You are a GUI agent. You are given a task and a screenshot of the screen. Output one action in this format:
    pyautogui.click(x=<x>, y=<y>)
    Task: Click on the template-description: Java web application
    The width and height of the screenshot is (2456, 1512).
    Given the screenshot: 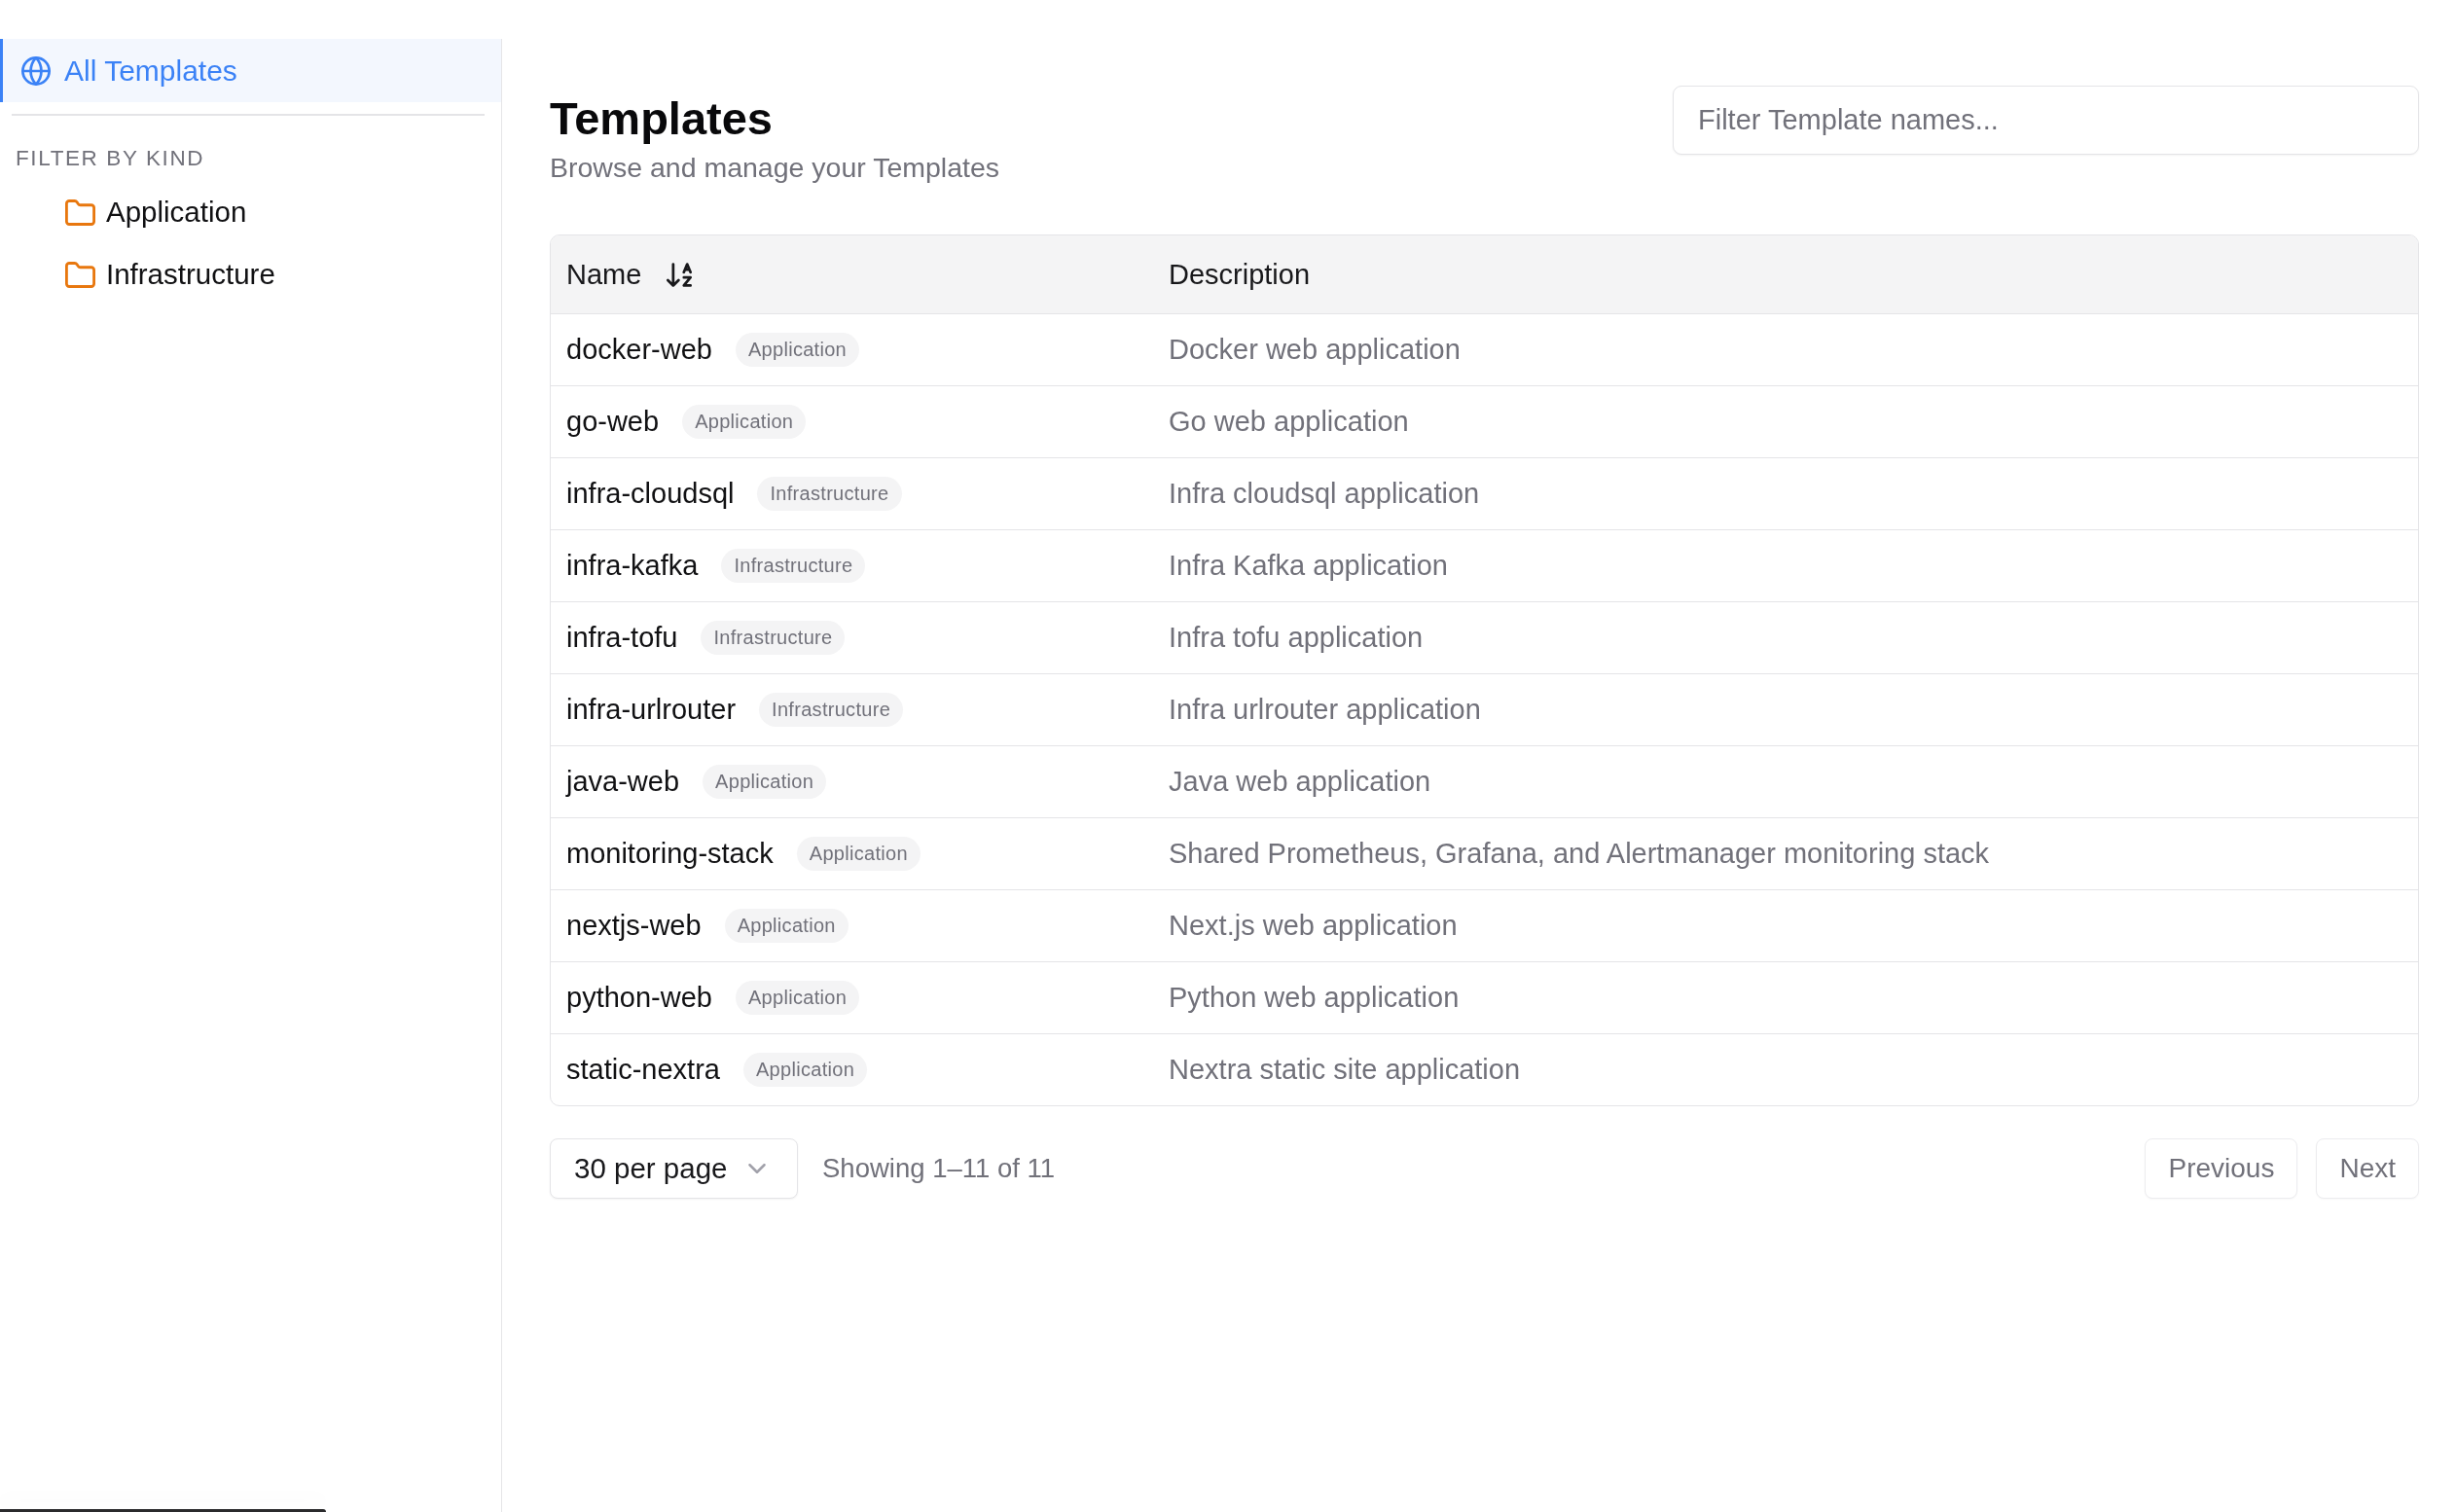 What is the action you would take?
    pyautogui.click(x=1300, y=782)
    